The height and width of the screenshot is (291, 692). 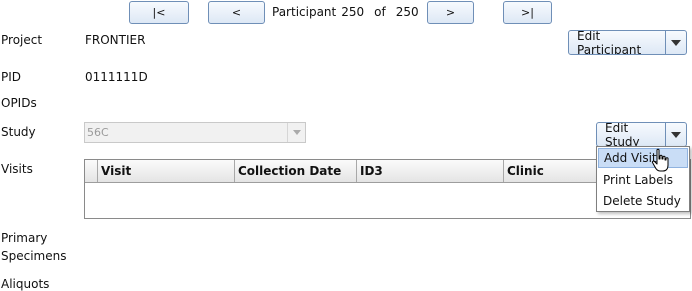 I want to click on study-select: 56C, so click(x=195, y=132).